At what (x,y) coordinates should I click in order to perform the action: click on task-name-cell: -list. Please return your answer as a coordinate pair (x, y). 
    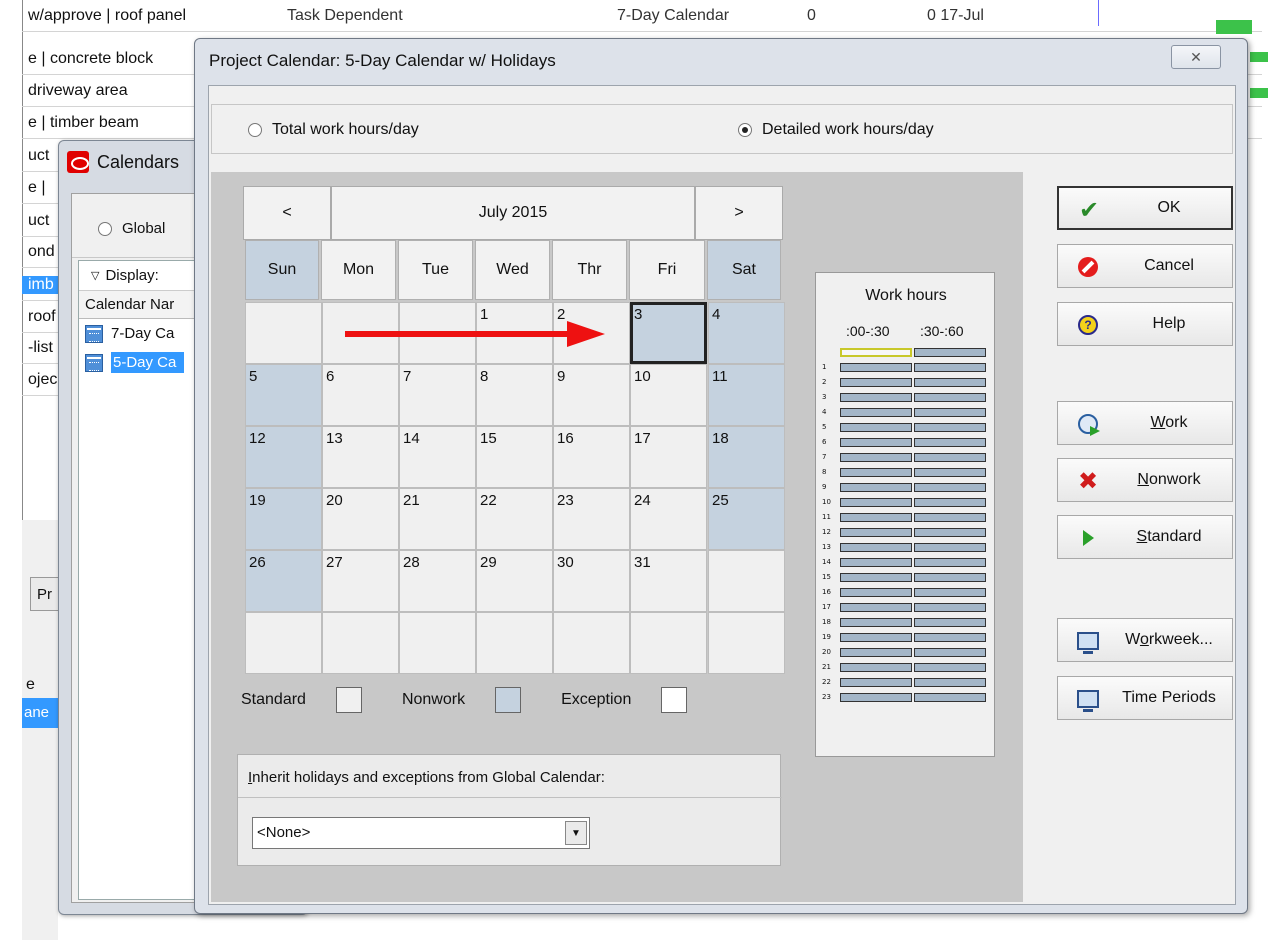
    Looking at the image, I should click on (42, 348).